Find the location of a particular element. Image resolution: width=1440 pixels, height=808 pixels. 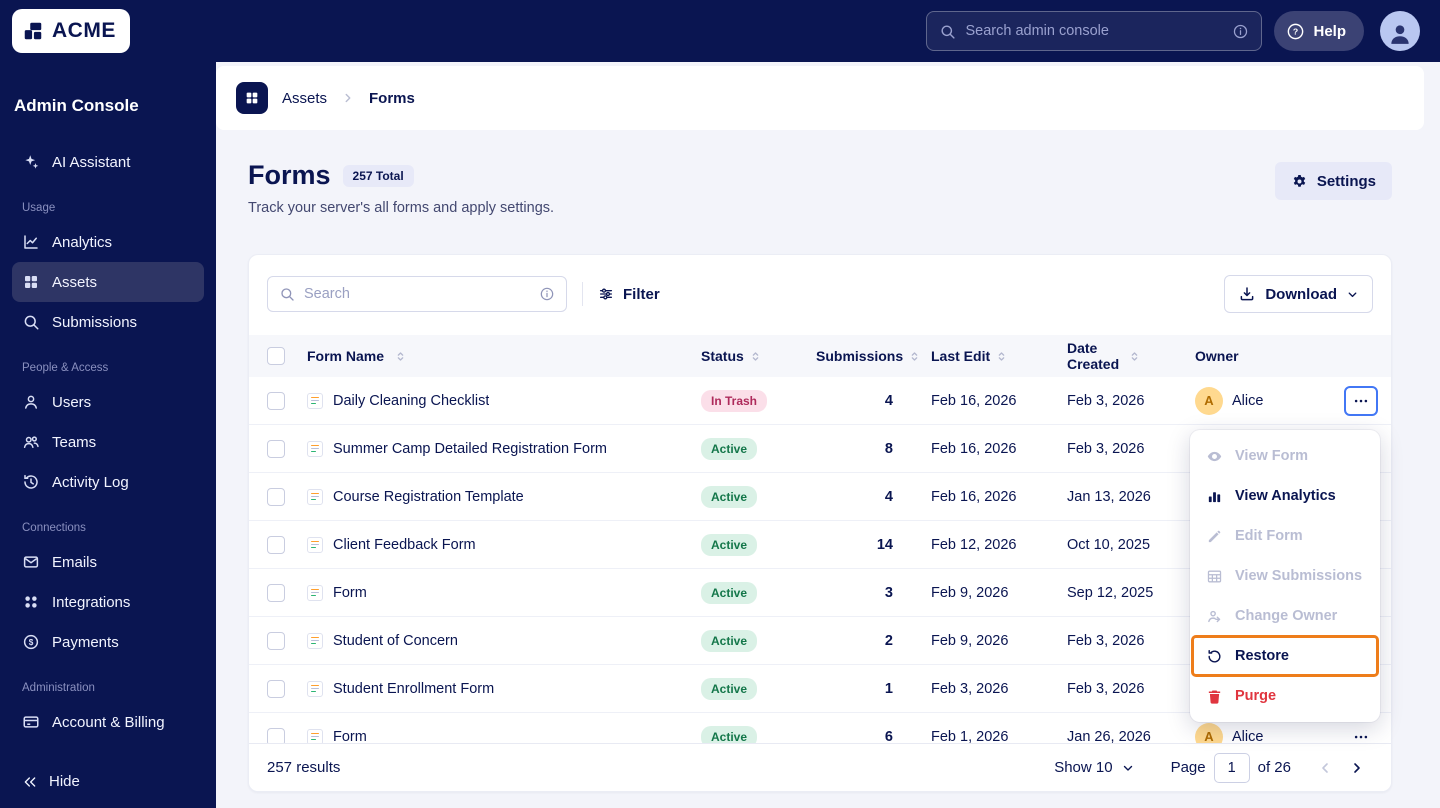

breadcrumb-current: Forms is located at coordinates (392, 98).